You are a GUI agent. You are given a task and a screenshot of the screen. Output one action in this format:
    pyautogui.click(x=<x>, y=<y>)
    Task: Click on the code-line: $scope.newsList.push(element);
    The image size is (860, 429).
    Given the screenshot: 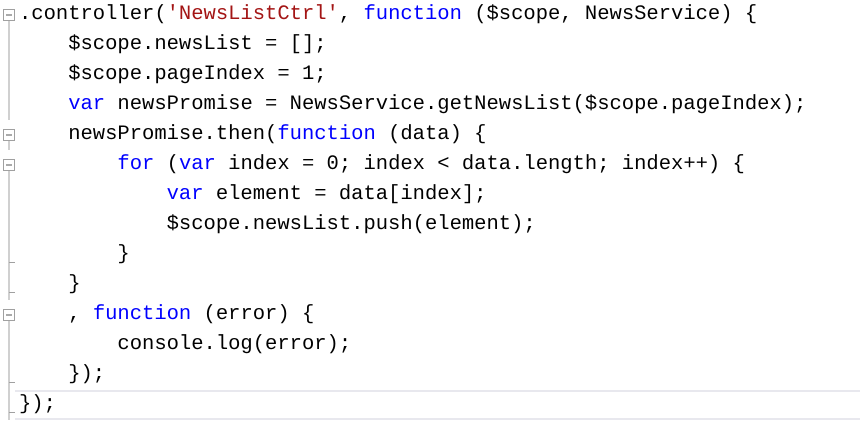 What is the action you would take?
    pyautogui.click(x=351, y=225)
    